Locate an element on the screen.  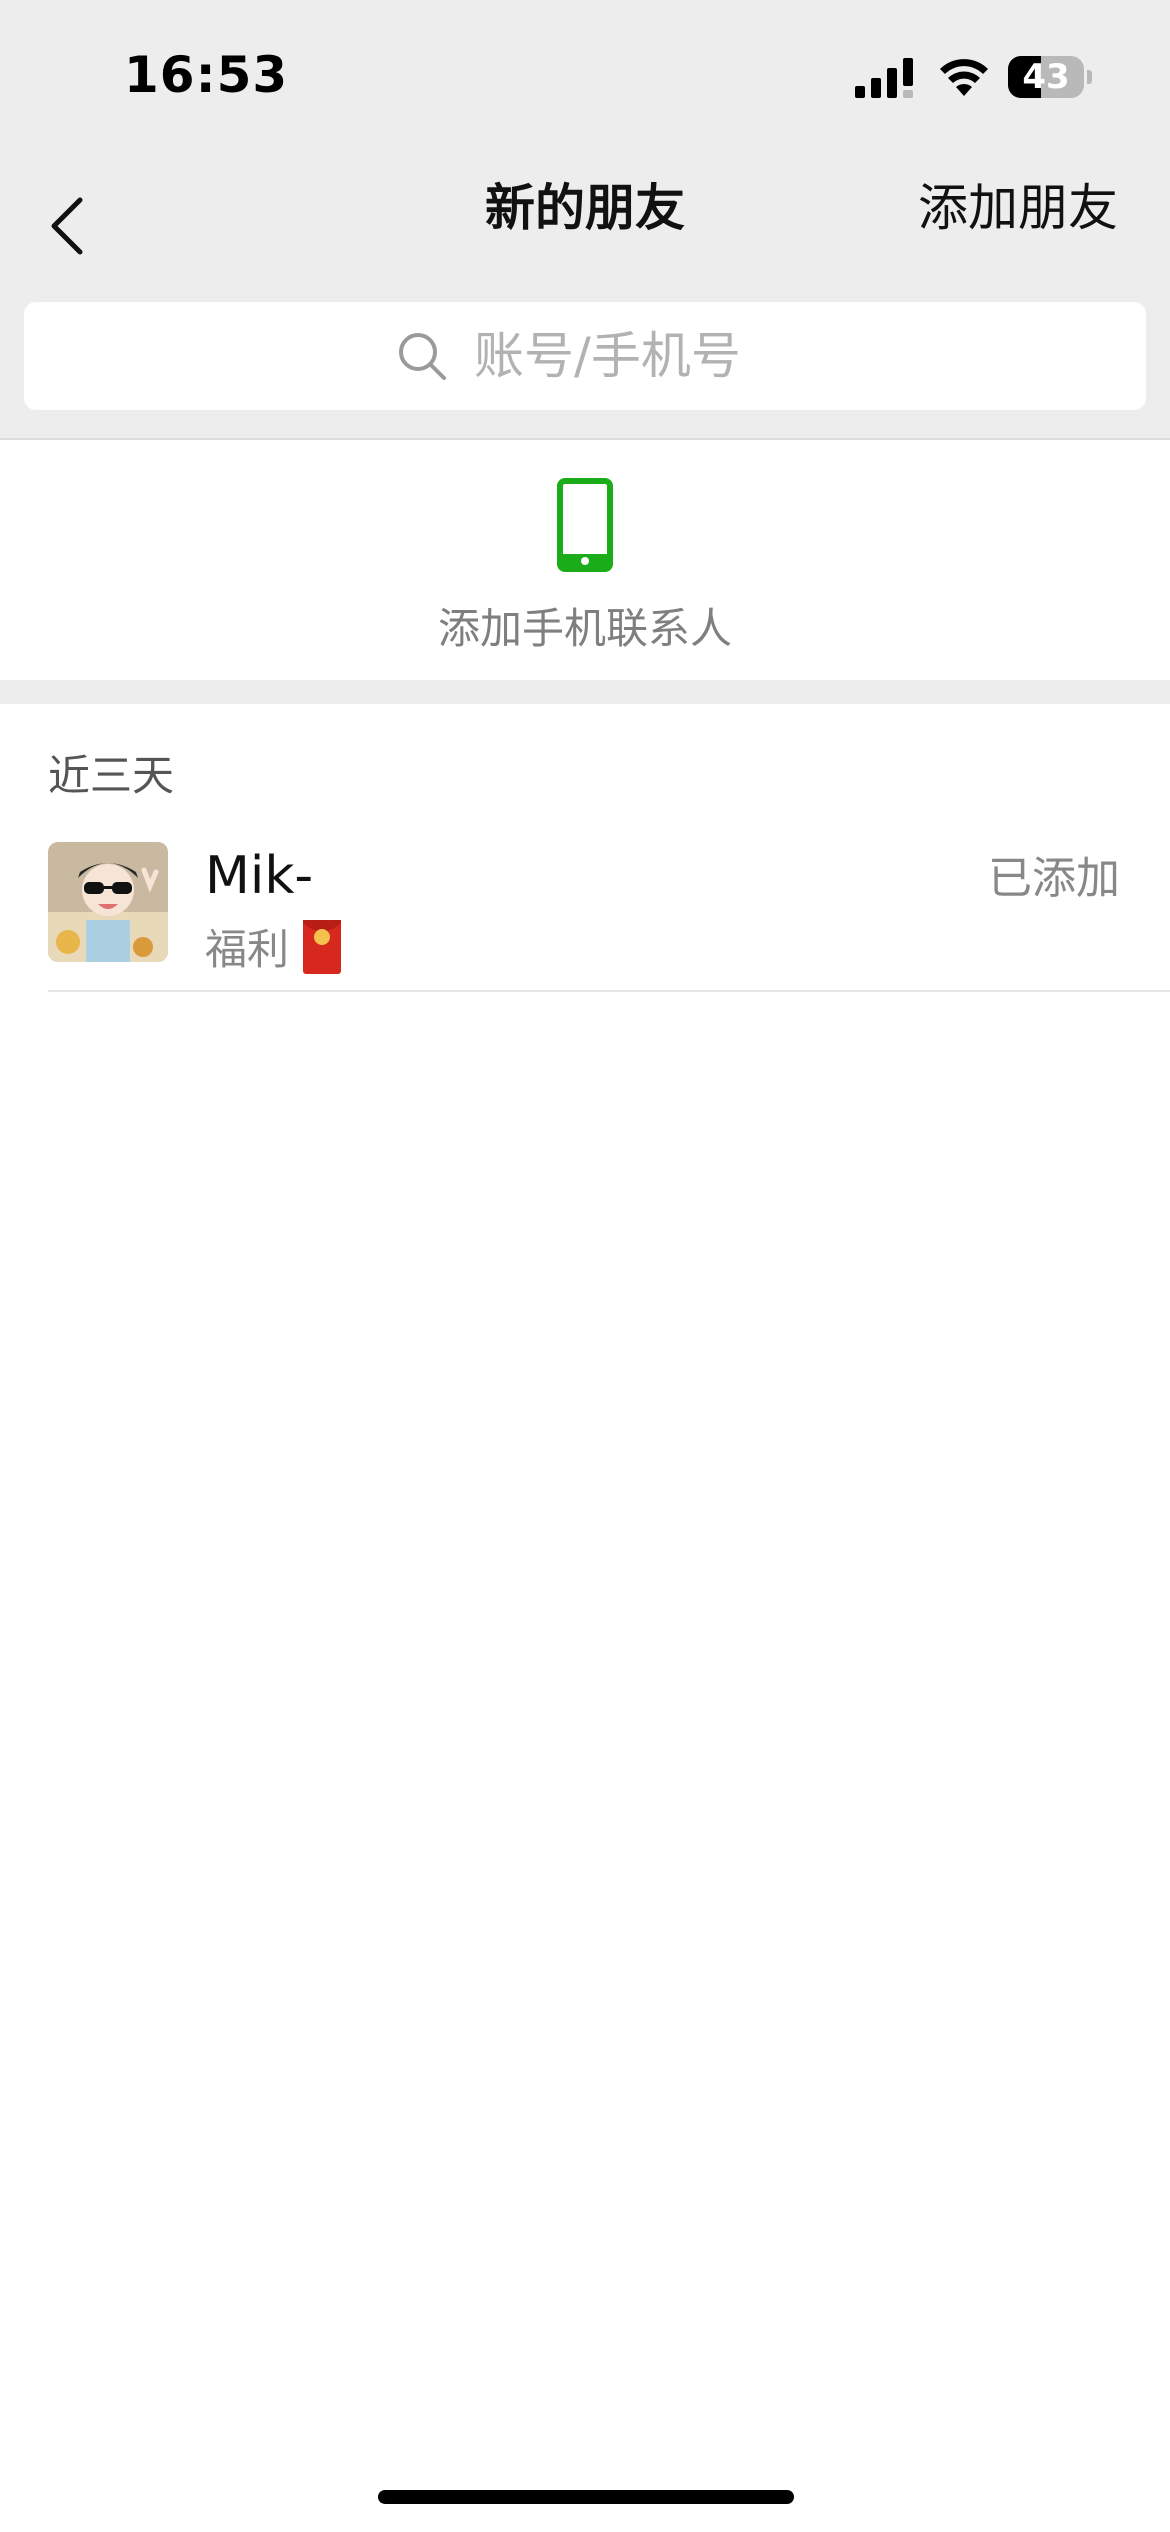
home-indicator is located at coordinates (586, 2497).